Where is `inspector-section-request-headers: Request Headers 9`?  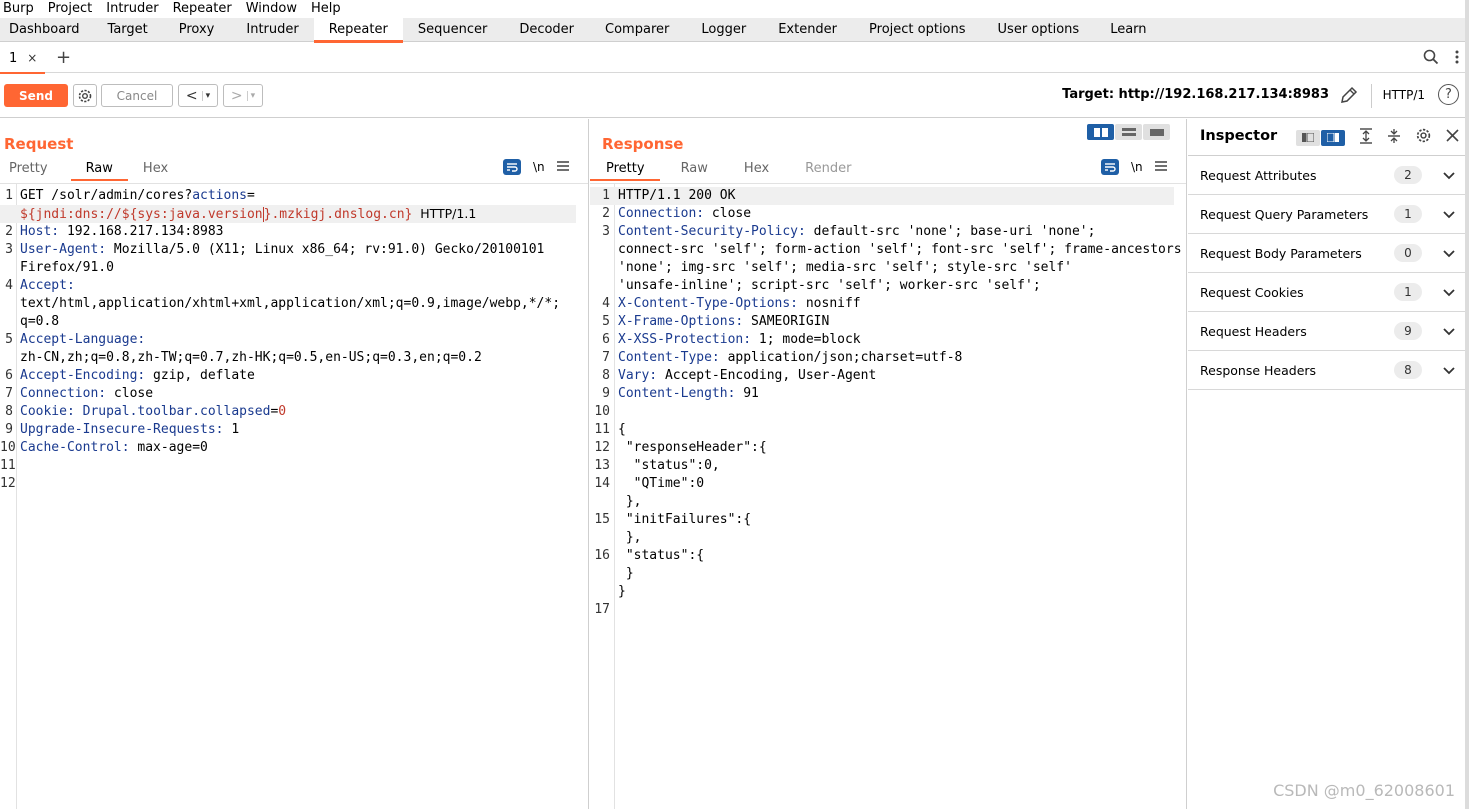 inspector-section-request-headers: Request Headers 9 is located at coordinates (1328, 331).